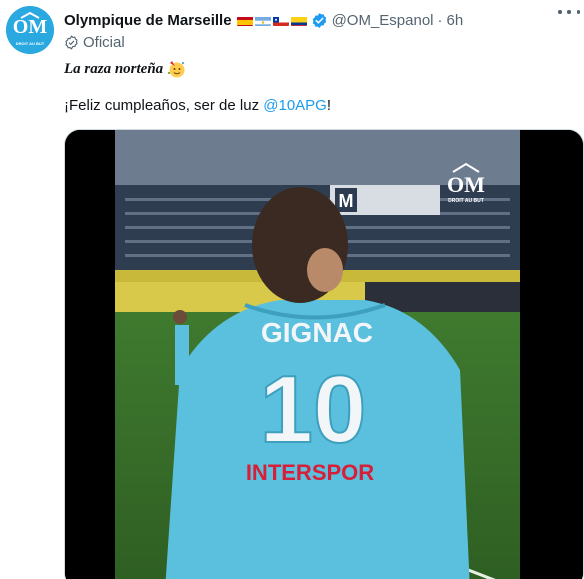 The image size is (584, 579). Describe the element at coordinates (114, 68) in the screenshot. I see `tweet-text-line1: La raza norteña` at that location.